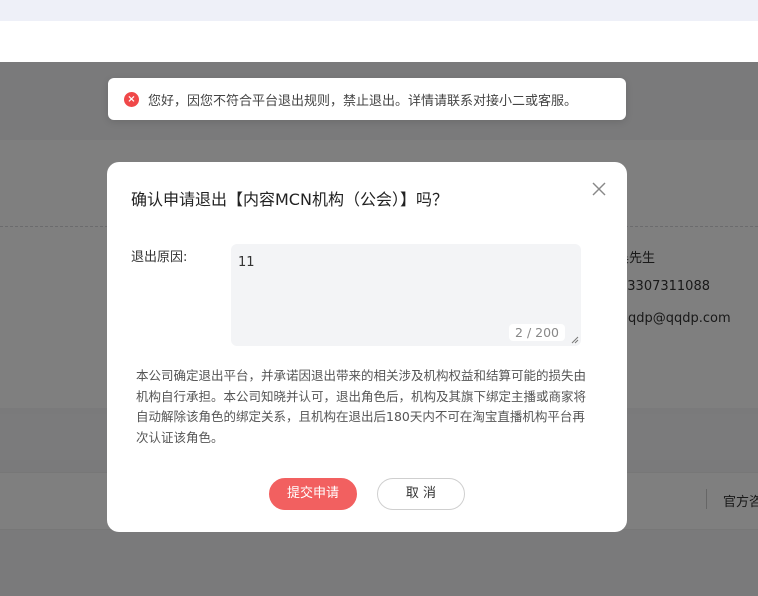  I want to click on reason-value: 11, so click(246, 262).